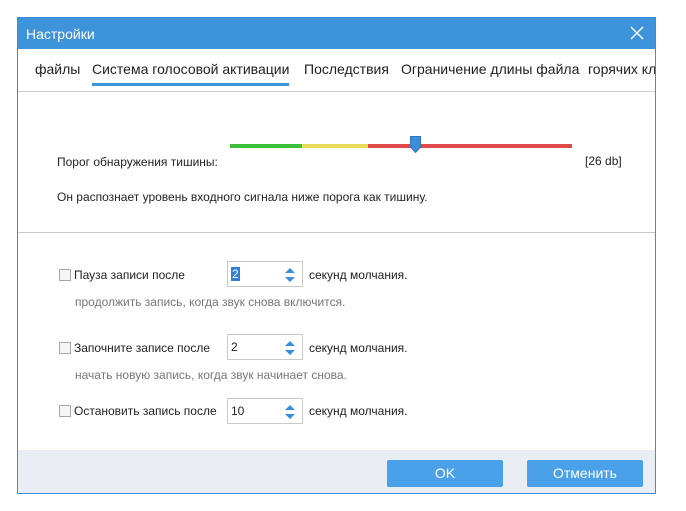 This screenshot has height=511, width=686. I want to click on start-recording-checkbox, so click(65, 348).